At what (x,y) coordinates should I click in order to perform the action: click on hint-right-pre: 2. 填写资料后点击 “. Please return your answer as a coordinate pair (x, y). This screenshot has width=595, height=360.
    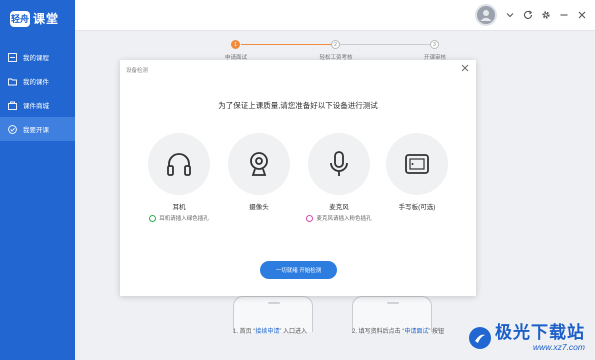
    Looking at the image, I should click on (378, 332).